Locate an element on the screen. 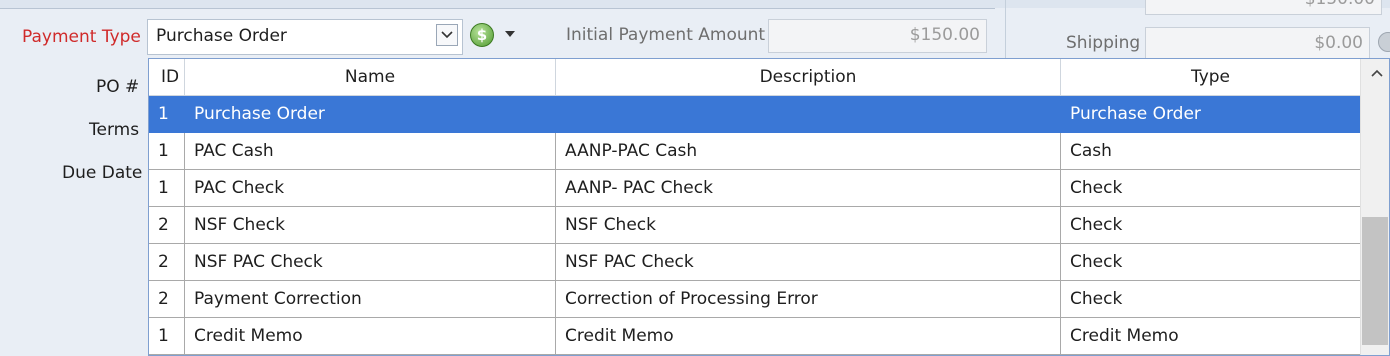  shipping-label: Shipping is located at coordinates (1103, 43).